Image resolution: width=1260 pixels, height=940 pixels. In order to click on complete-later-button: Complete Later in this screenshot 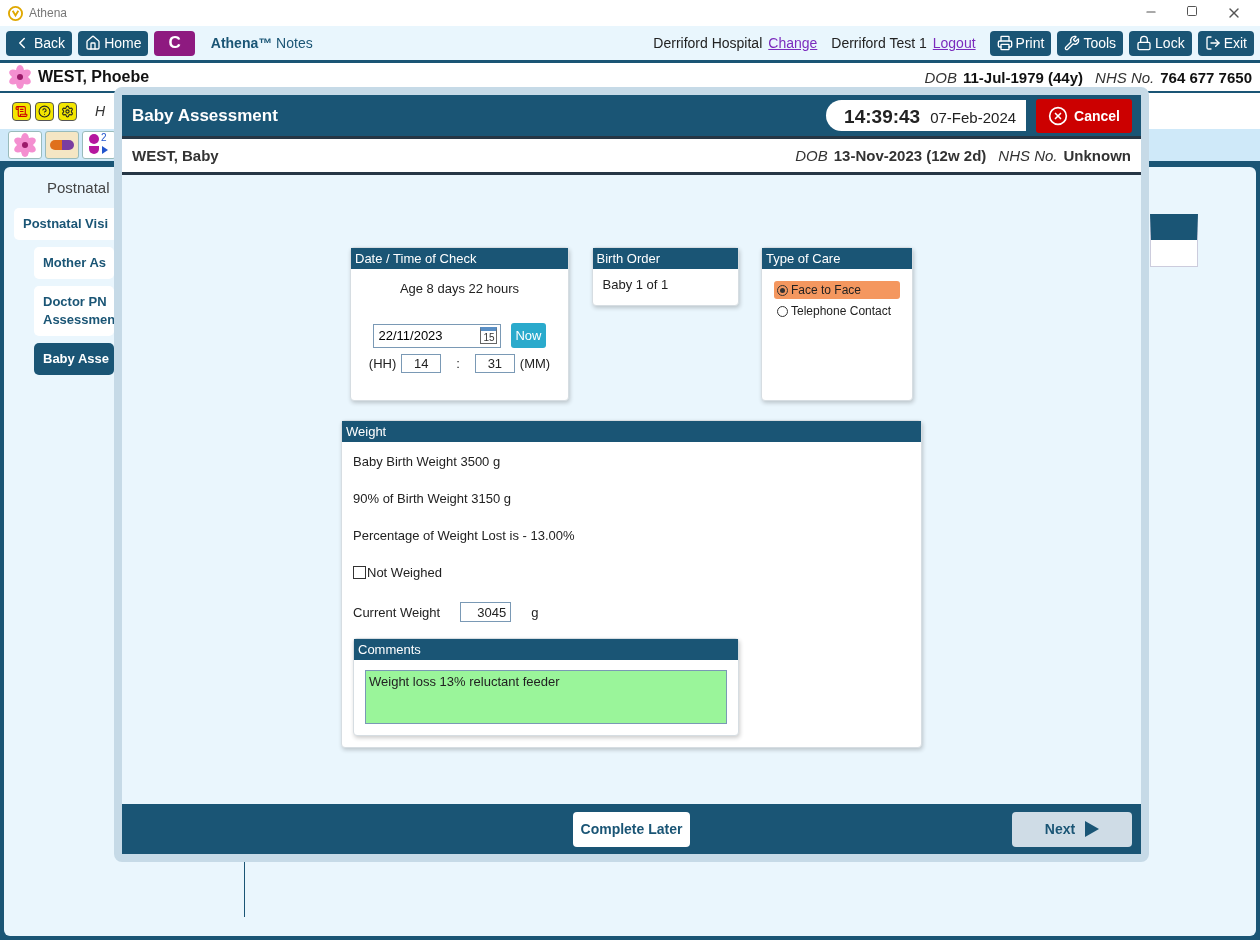, I will do `click(631, 829)`.